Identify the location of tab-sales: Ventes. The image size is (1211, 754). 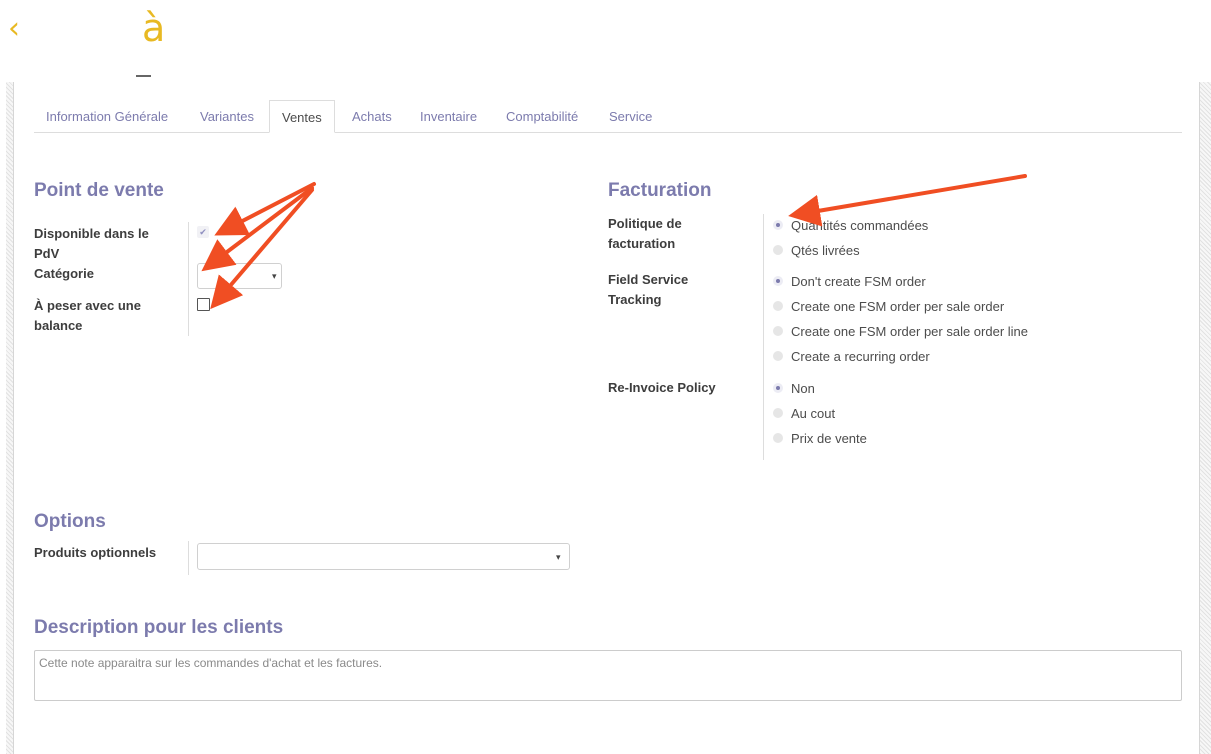
(302, 116).